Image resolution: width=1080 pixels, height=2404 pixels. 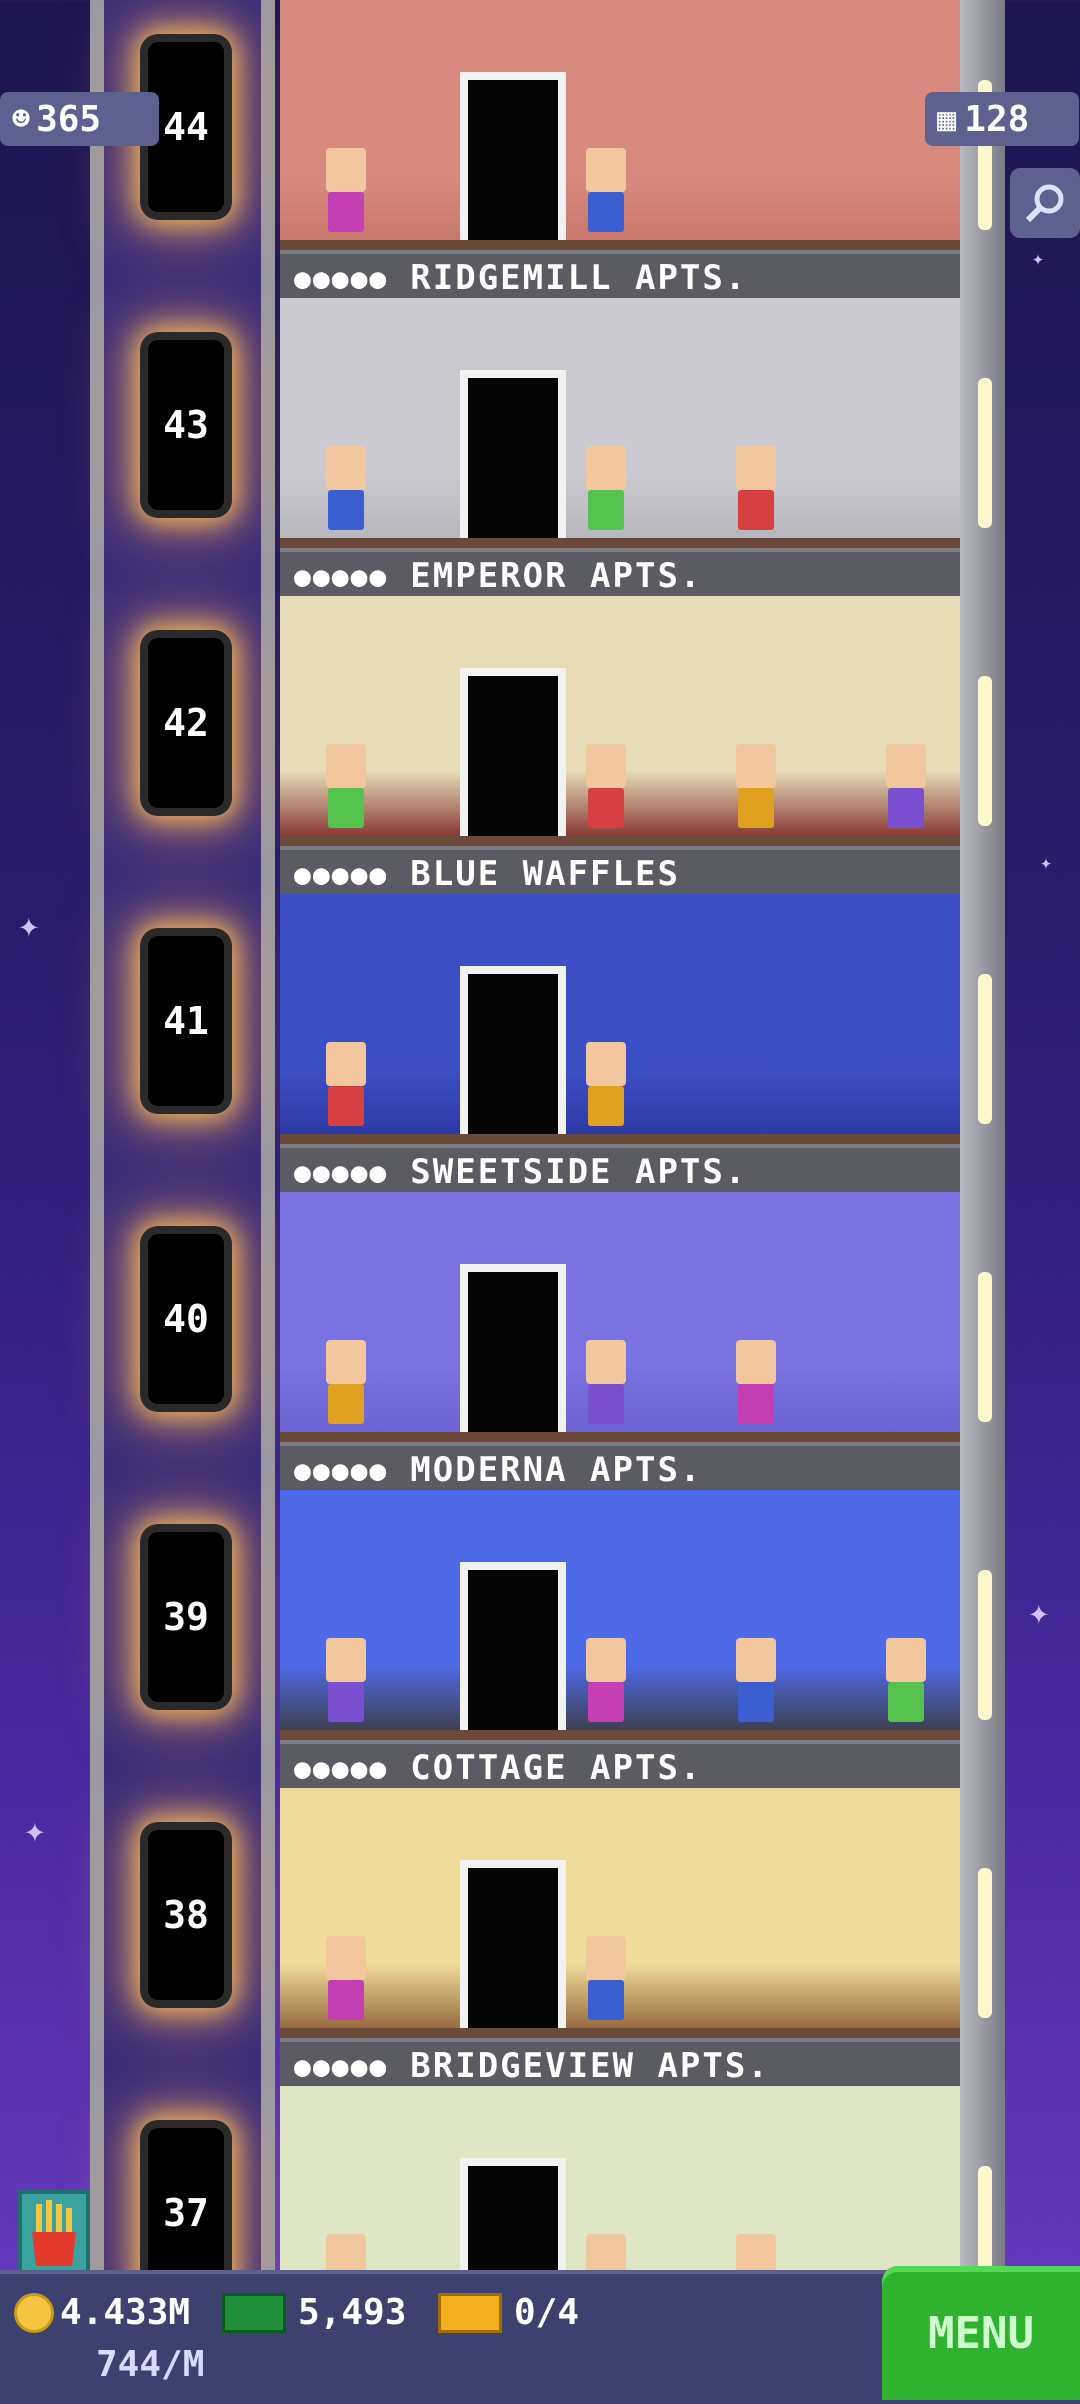 I want to click on person-icon: ☻, so click(x=21, y=119).